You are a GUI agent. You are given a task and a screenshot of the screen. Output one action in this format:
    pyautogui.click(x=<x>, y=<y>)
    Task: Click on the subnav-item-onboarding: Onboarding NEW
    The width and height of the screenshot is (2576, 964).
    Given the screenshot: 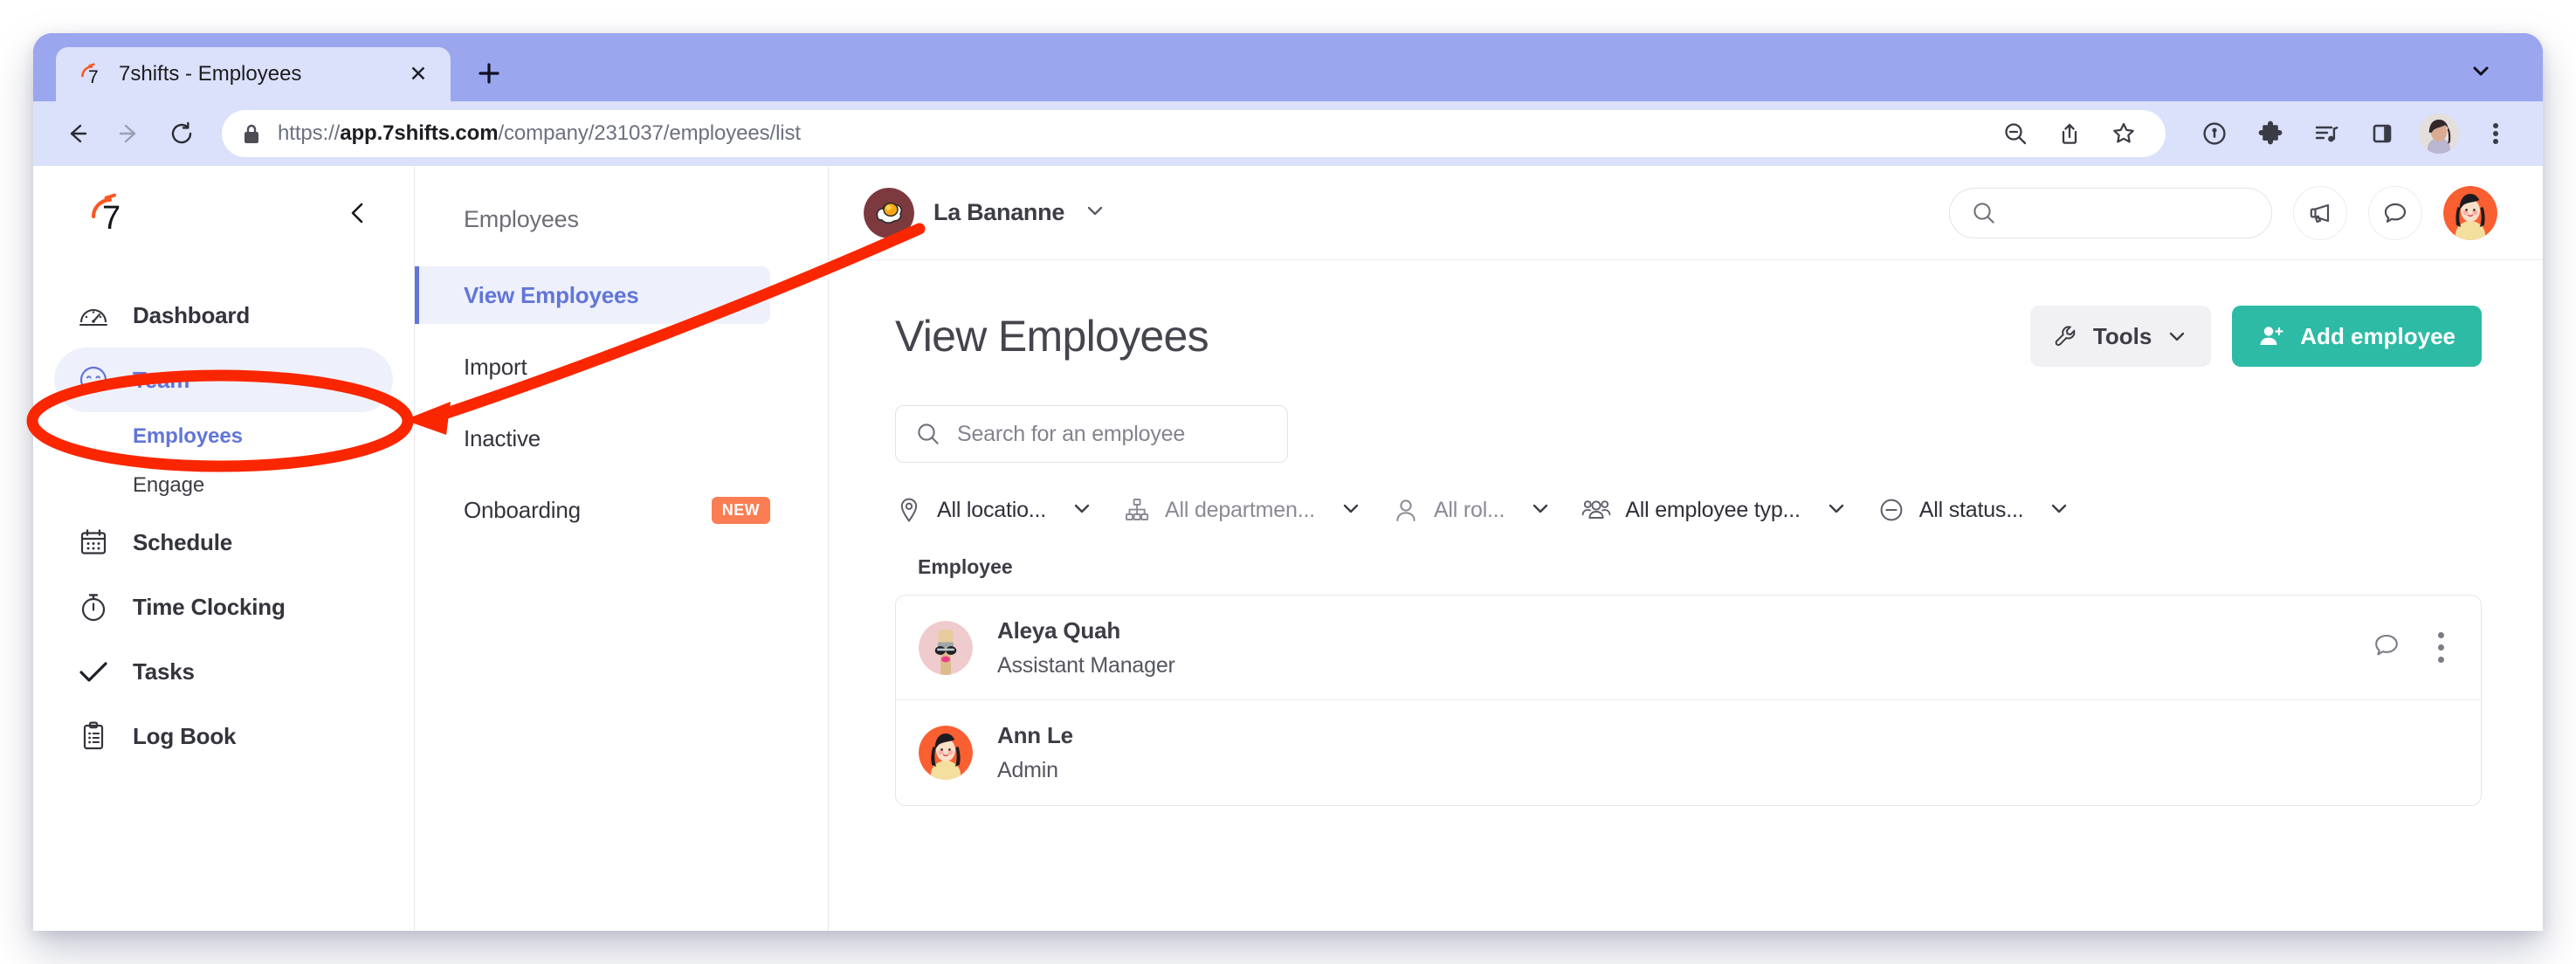 What is the action you would take?
    pyautogui.click(x=592, y=510)
    